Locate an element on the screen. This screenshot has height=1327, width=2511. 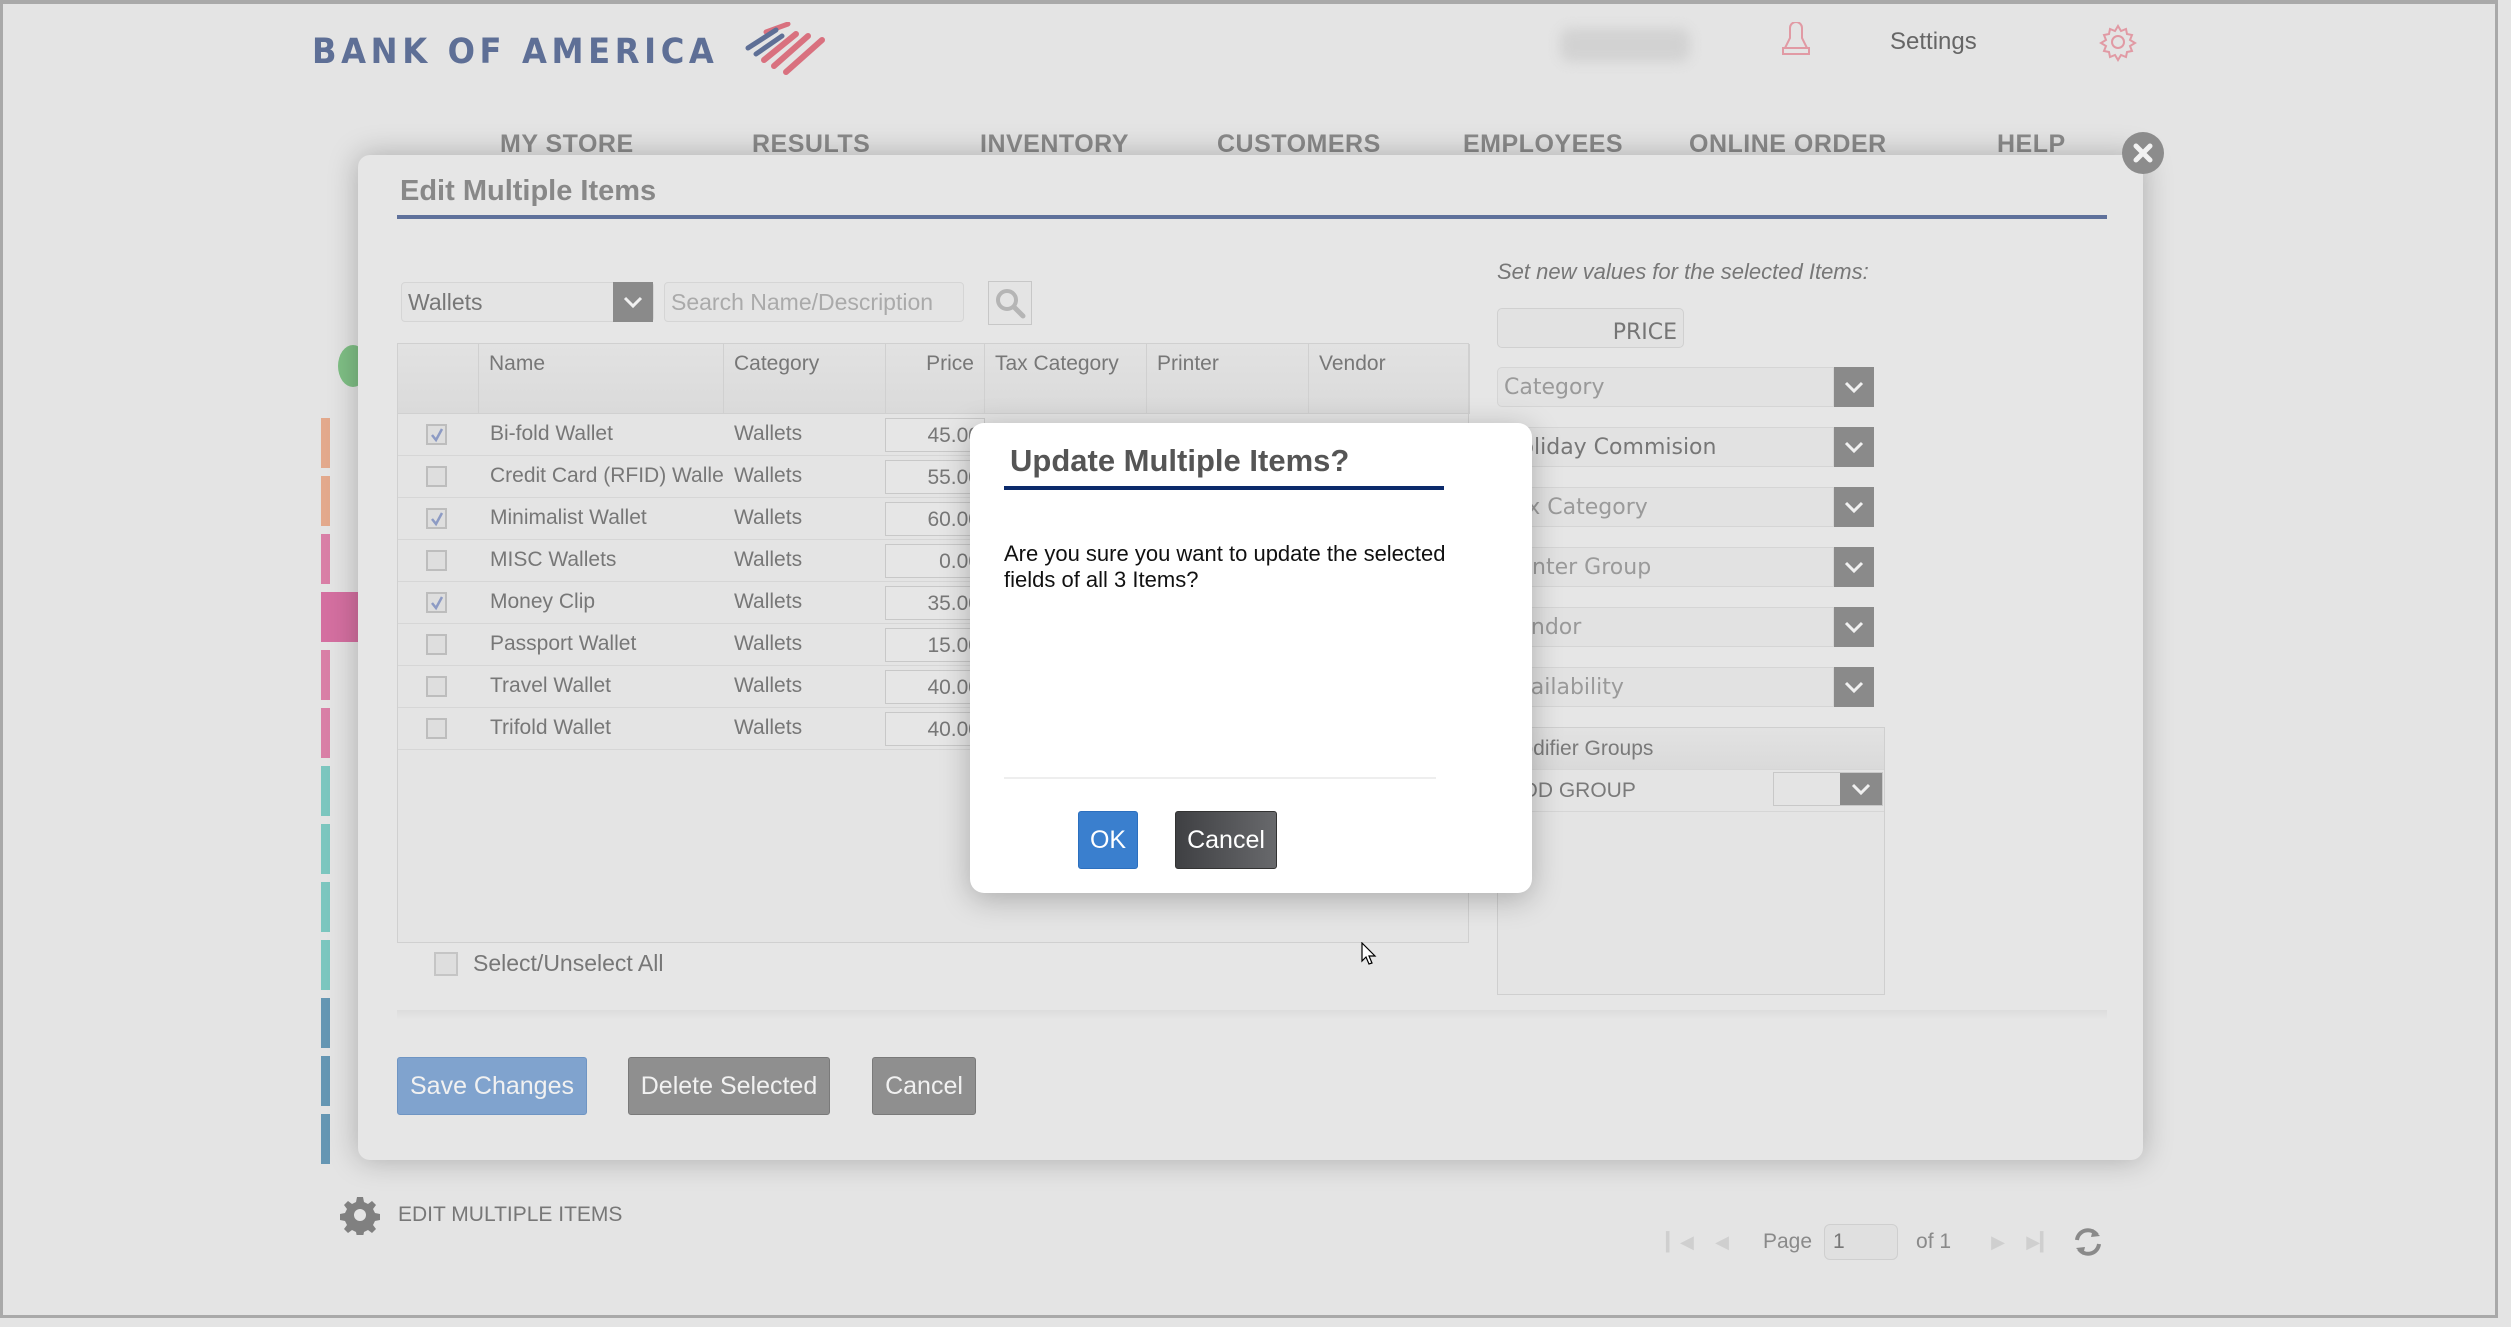
close-modal-button is located at coordinates (2143, 153).